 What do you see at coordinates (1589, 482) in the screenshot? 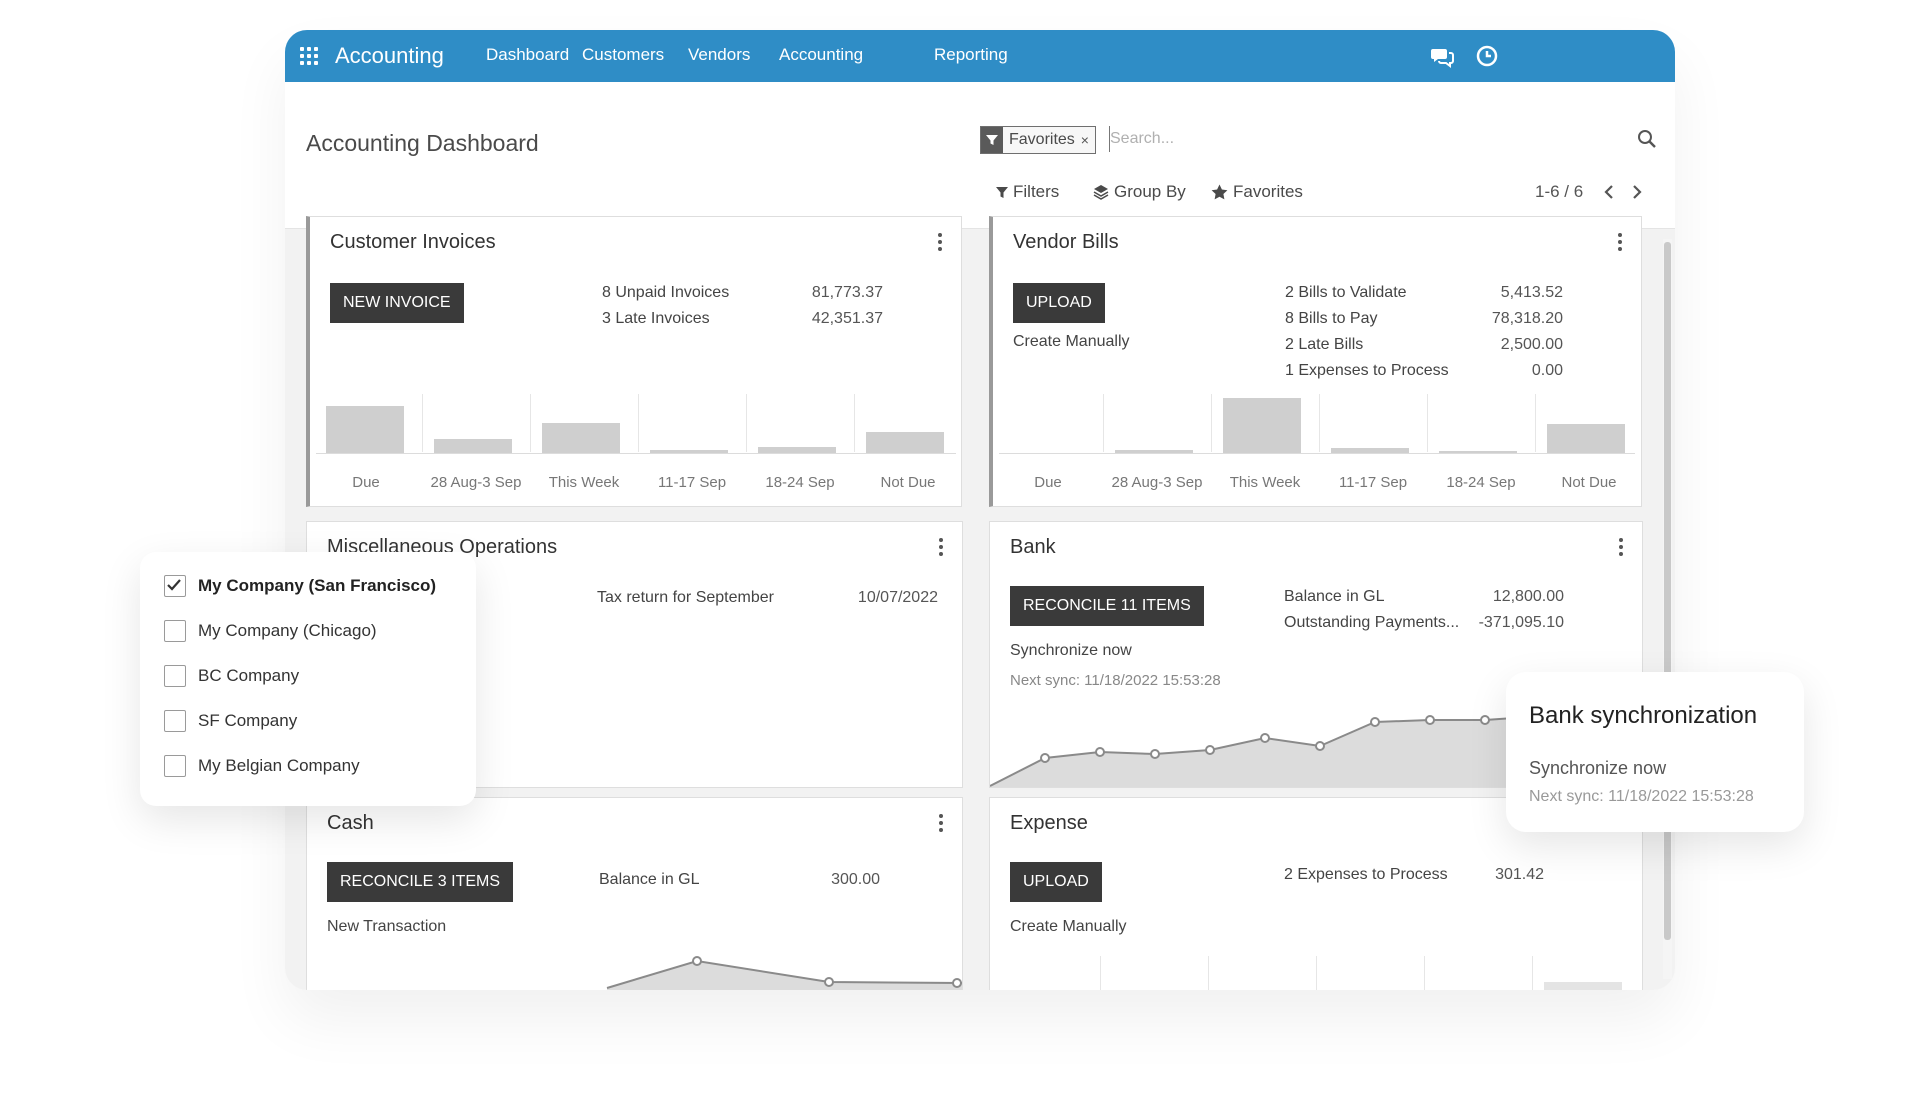
I see `bar-label: Not Due` at bounding box center [1589, 482].